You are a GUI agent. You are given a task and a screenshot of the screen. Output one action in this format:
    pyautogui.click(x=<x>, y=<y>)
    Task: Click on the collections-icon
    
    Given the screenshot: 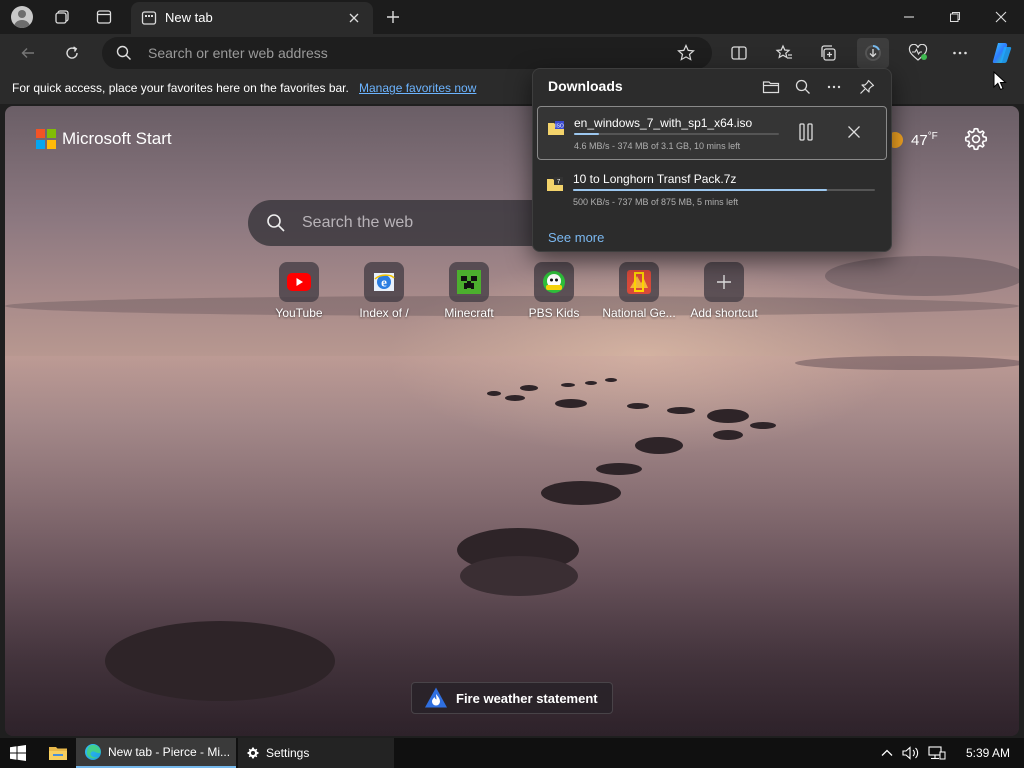 What is the action you would take?
    pyautogui.click(x=828, y=53)
    